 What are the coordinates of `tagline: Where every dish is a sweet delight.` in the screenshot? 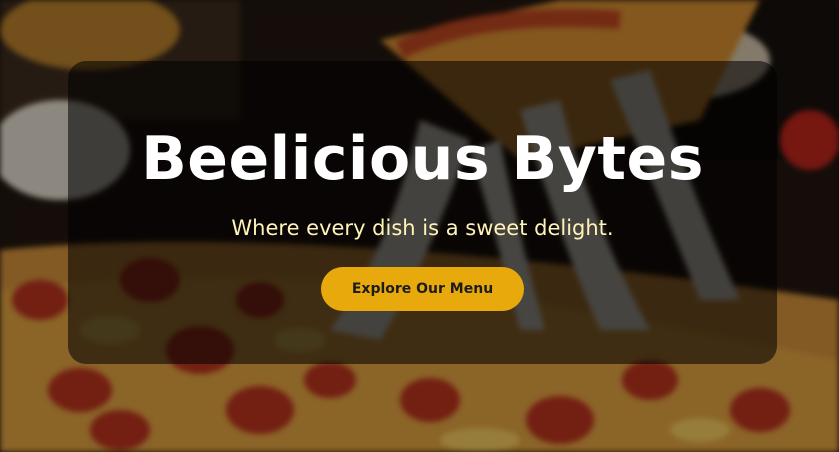 It's located at (422, 228).